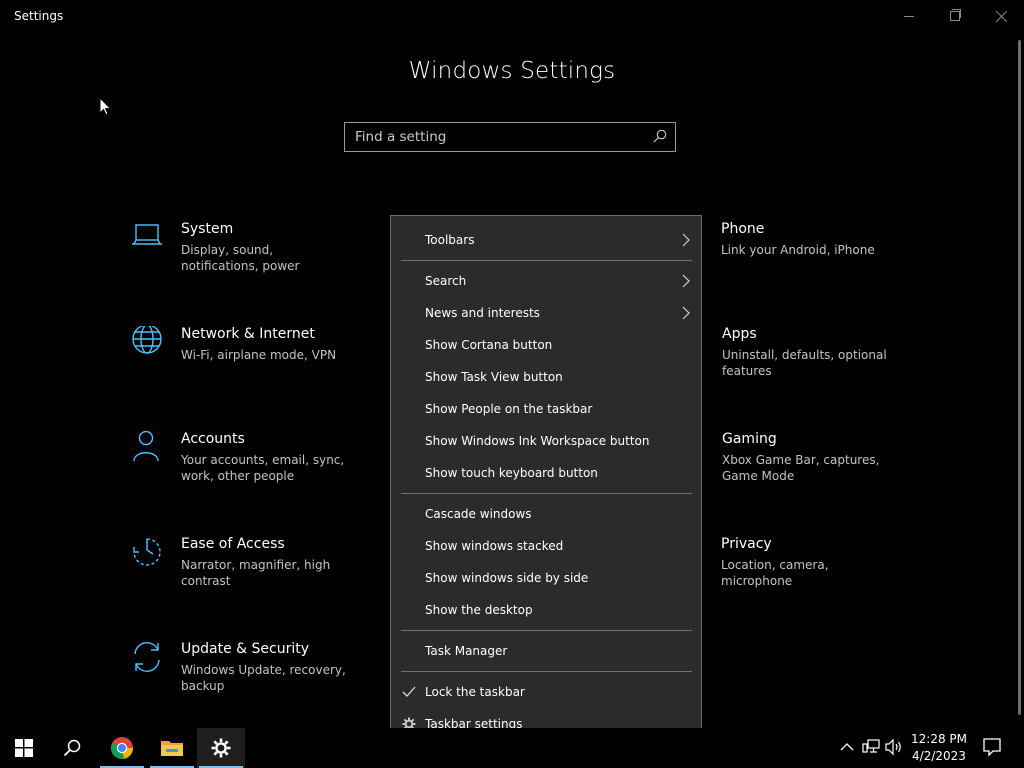 The height and width of the screenshot is (768, 1024). Describe the element at coordinates (245, 649) in the screenshot. I see `tile-name: Update & Security` at that location.